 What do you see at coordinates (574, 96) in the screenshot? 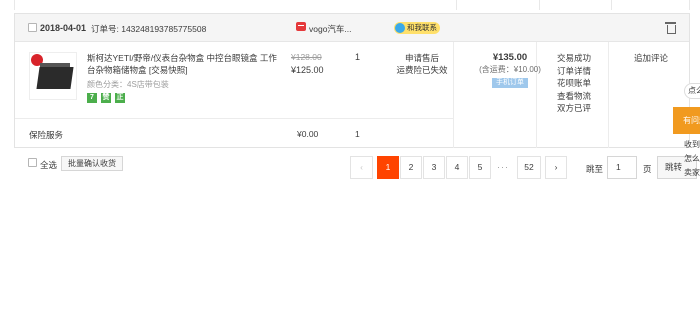
I see `view-logistics-link: 查看物流` at bounding box center [574, 96].